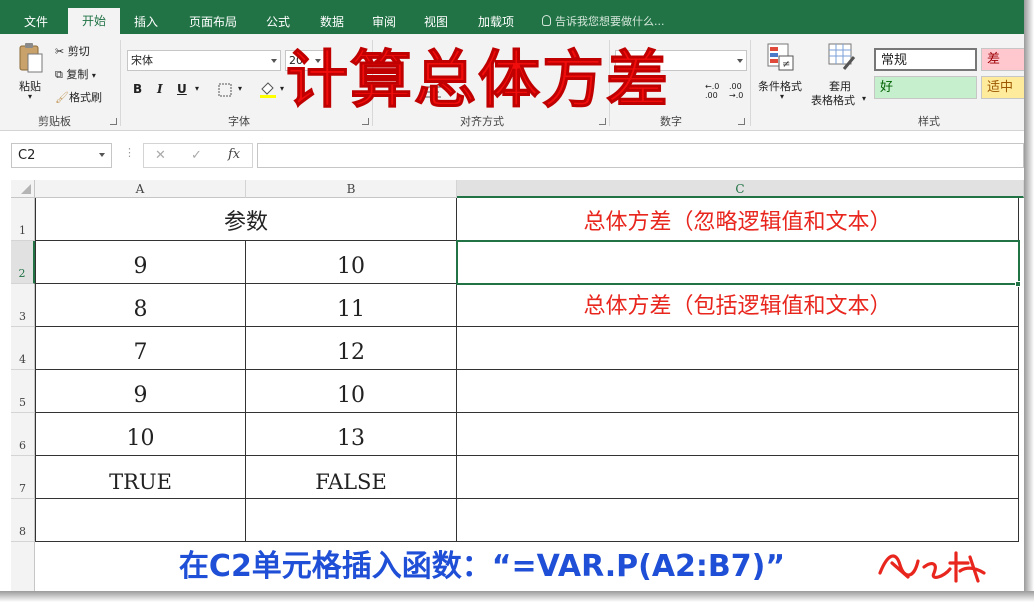 The image size is (1034, 602). I want to click on copy-icon: ⧉, so click(59, 74).